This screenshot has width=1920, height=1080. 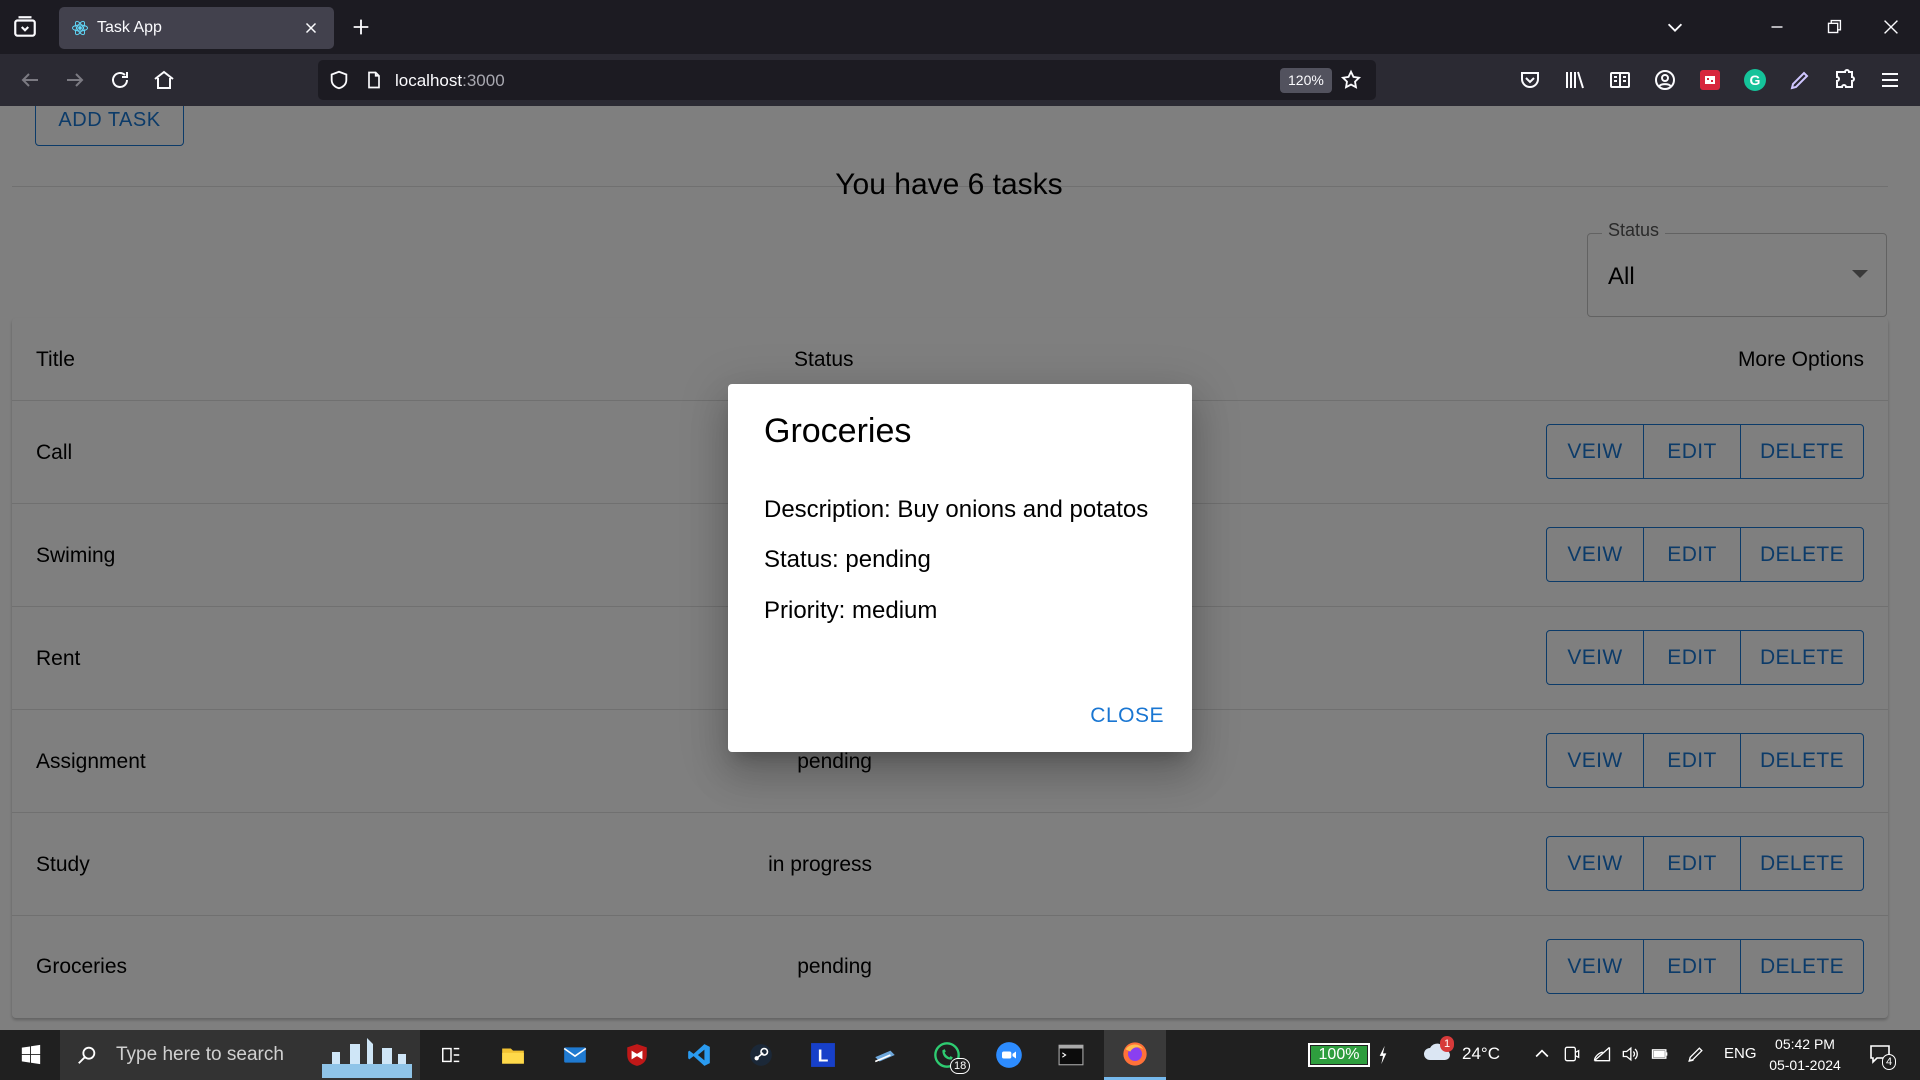 What do you see at coordinates (1447, 1044) in the screenshot?
I see `weather-badge: 1` at bounding box center [1447, 1044].